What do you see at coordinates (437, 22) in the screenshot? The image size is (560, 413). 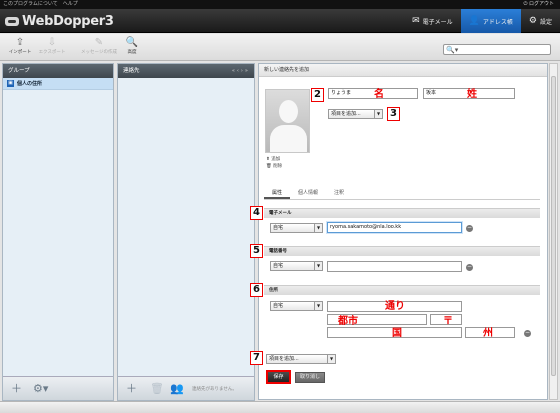 I see `nav-tab-label: 電子メール` at bounding box center [437, 22].